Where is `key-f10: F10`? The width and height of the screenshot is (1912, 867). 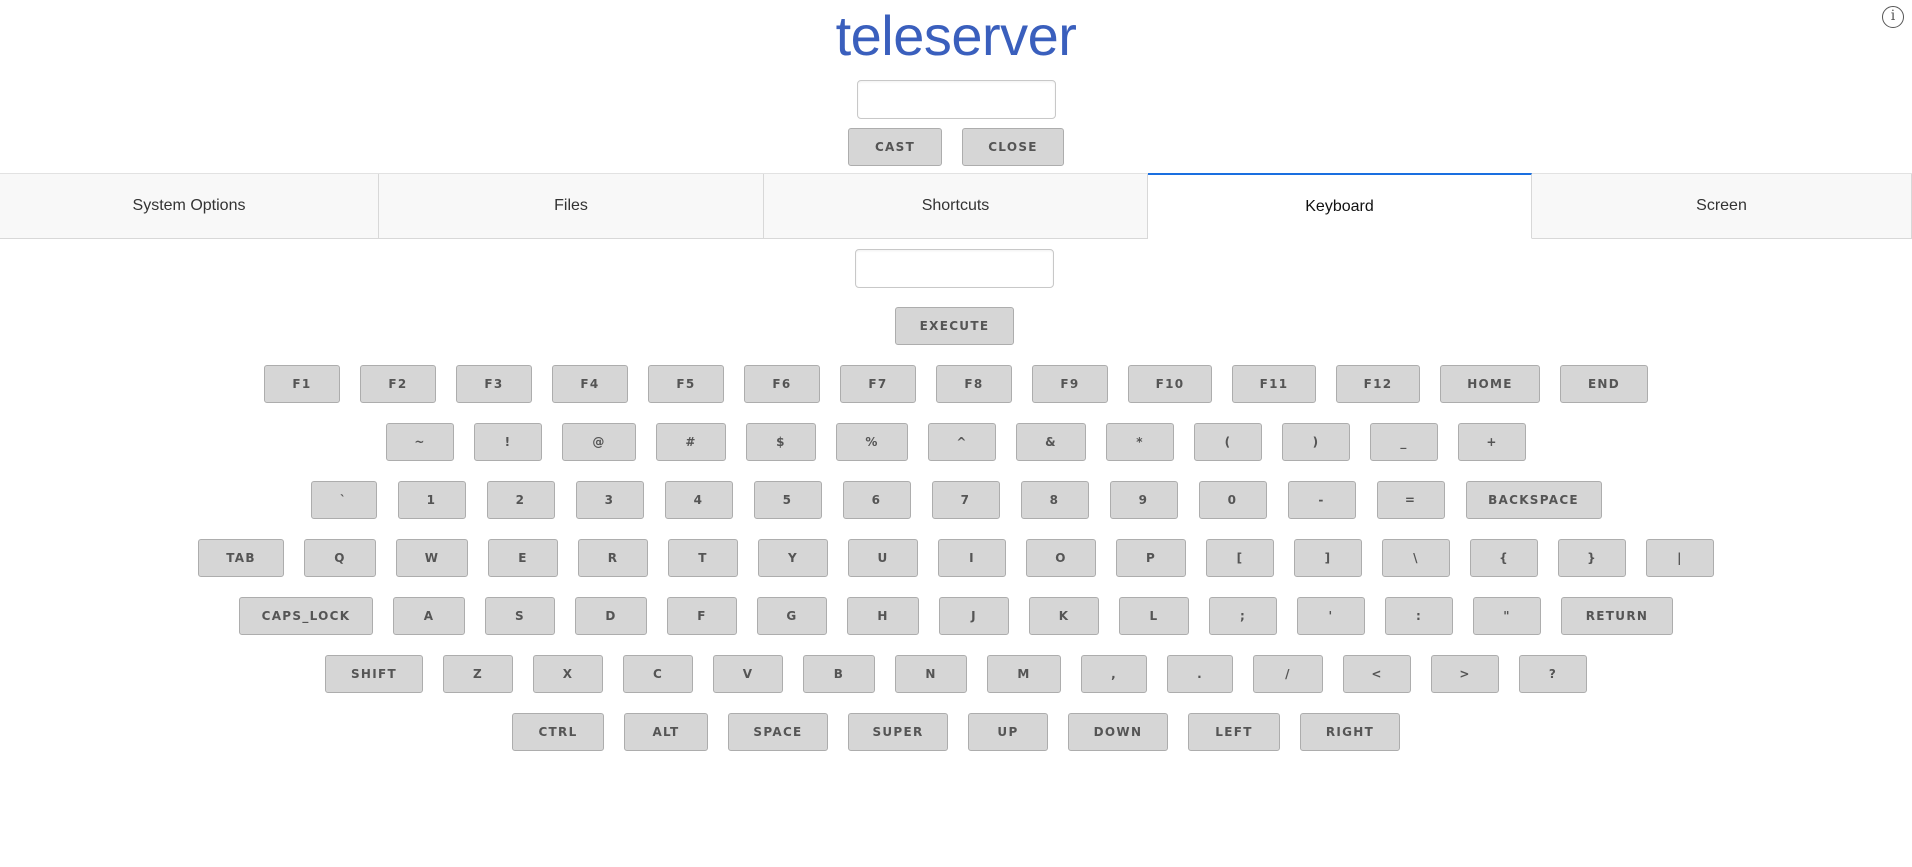 key-f10: F10 is located at coordinates (1170, 384).